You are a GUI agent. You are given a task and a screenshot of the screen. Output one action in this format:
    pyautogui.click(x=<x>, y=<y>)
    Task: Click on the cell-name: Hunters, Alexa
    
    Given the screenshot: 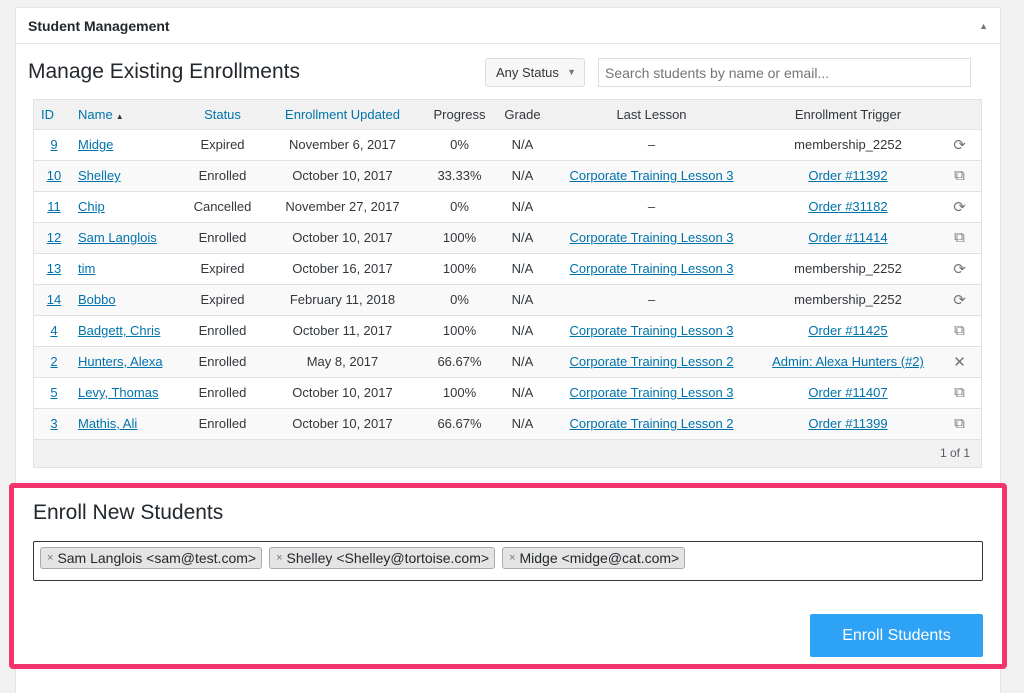 What is the action you would take?
    pyautogui.click(x=126, y=362)
    